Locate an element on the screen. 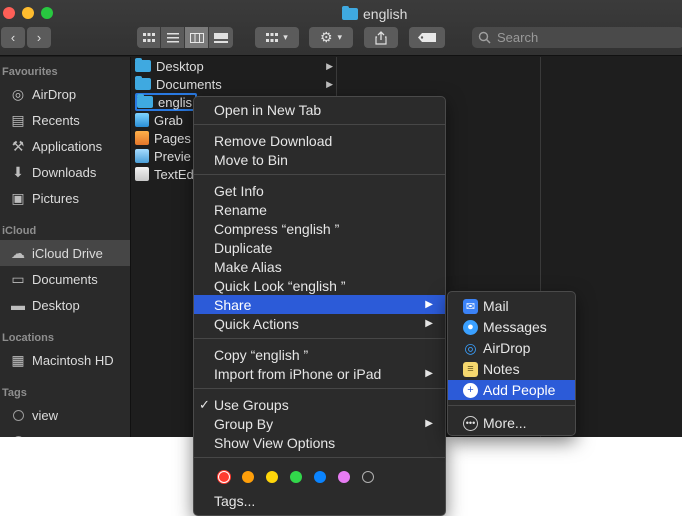  menu-item-quick-actions: Quick Actions ▶ is located at coordinates (319, 323).